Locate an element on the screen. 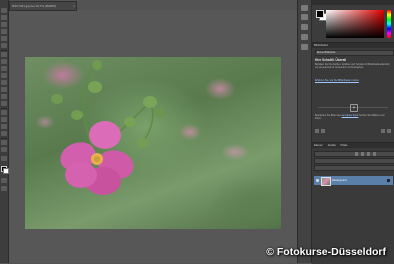 The image size is (394, 264). foreground-color-swatch is located at coordinates (320, 14).